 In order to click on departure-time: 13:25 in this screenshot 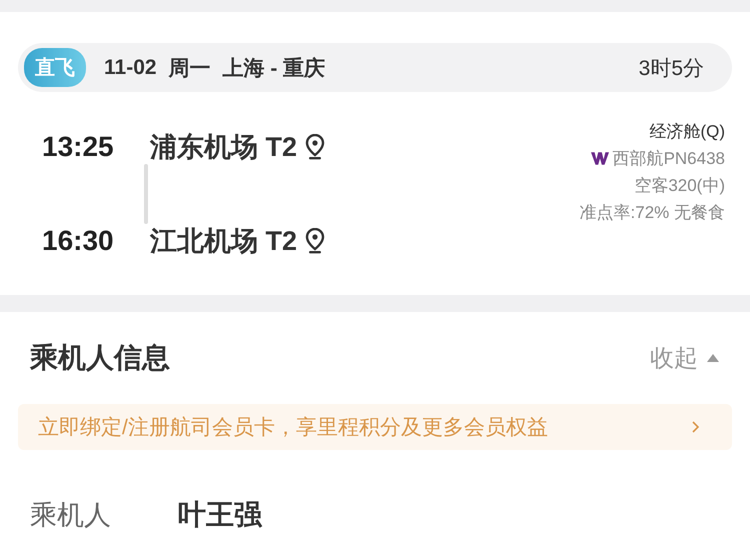, I will do `click(78, 147)`.